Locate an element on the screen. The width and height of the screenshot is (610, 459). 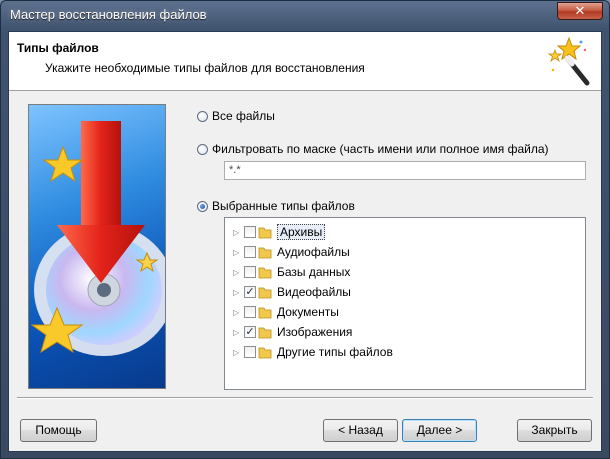
filter-mask-radio is located at coordinates (202, 149).